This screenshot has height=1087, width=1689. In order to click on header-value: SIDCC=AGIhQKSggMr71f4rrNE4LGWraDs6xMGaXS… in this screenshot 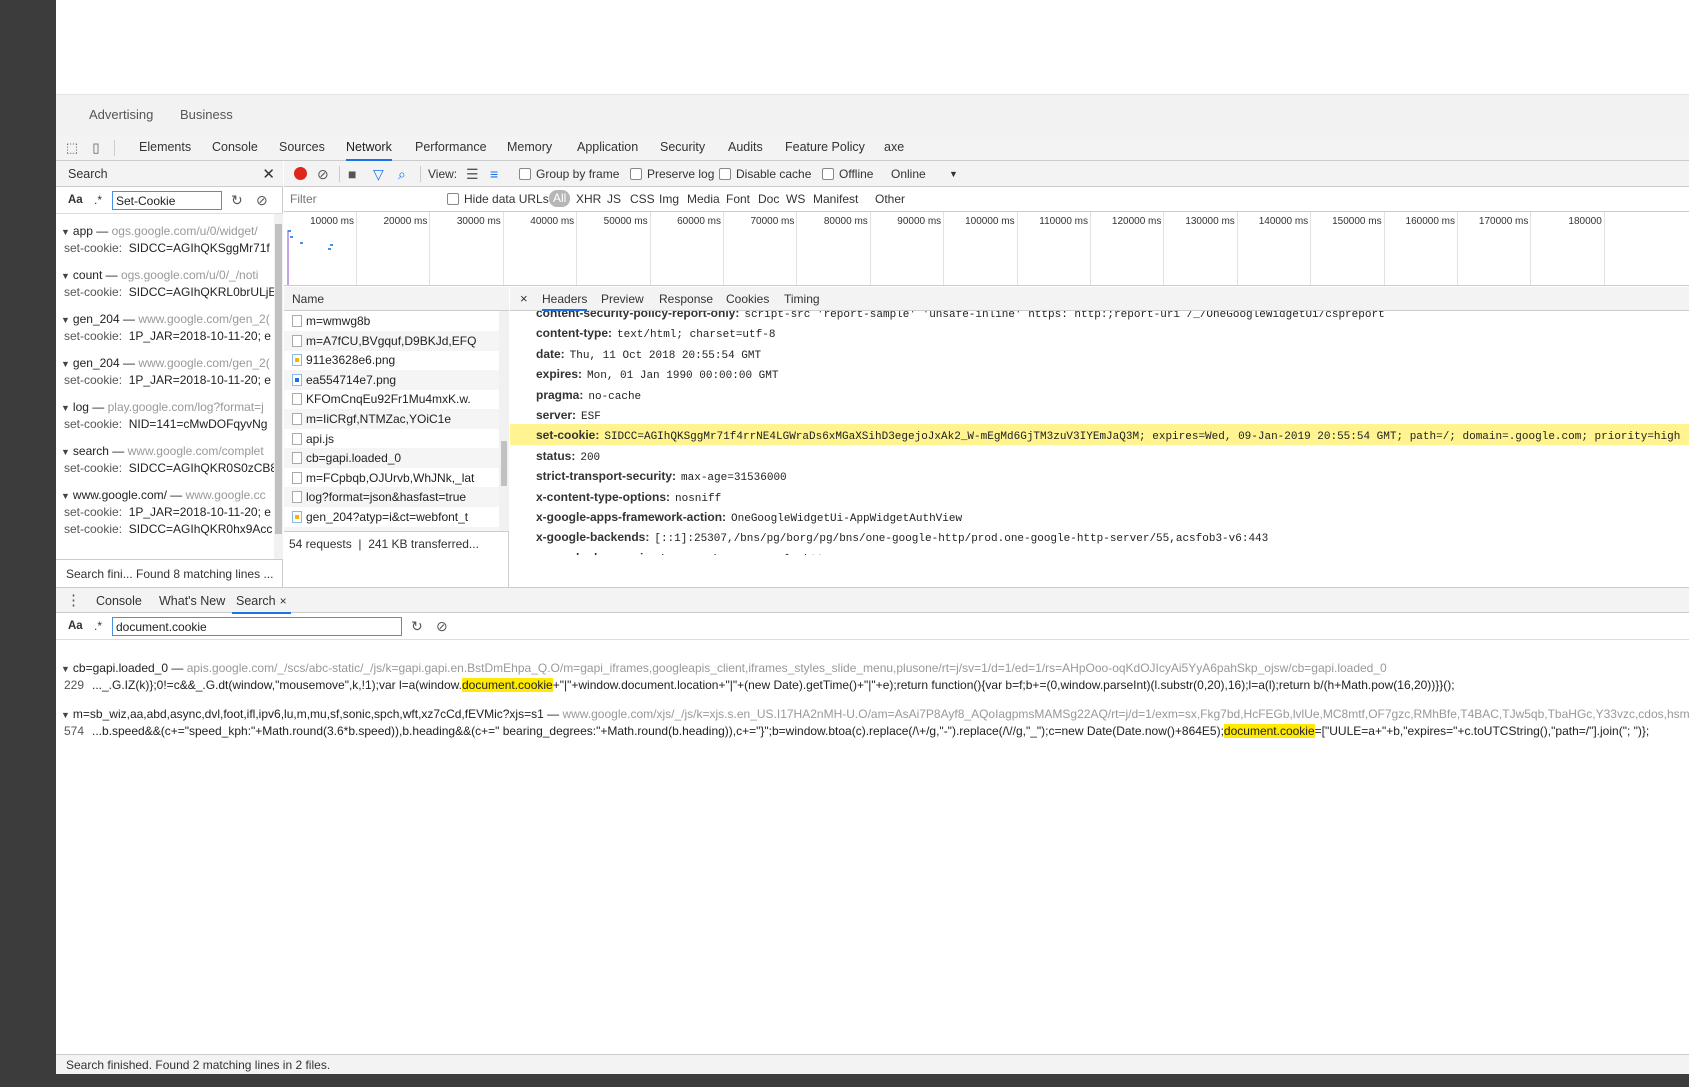, I will do `click(1142, 437)`.